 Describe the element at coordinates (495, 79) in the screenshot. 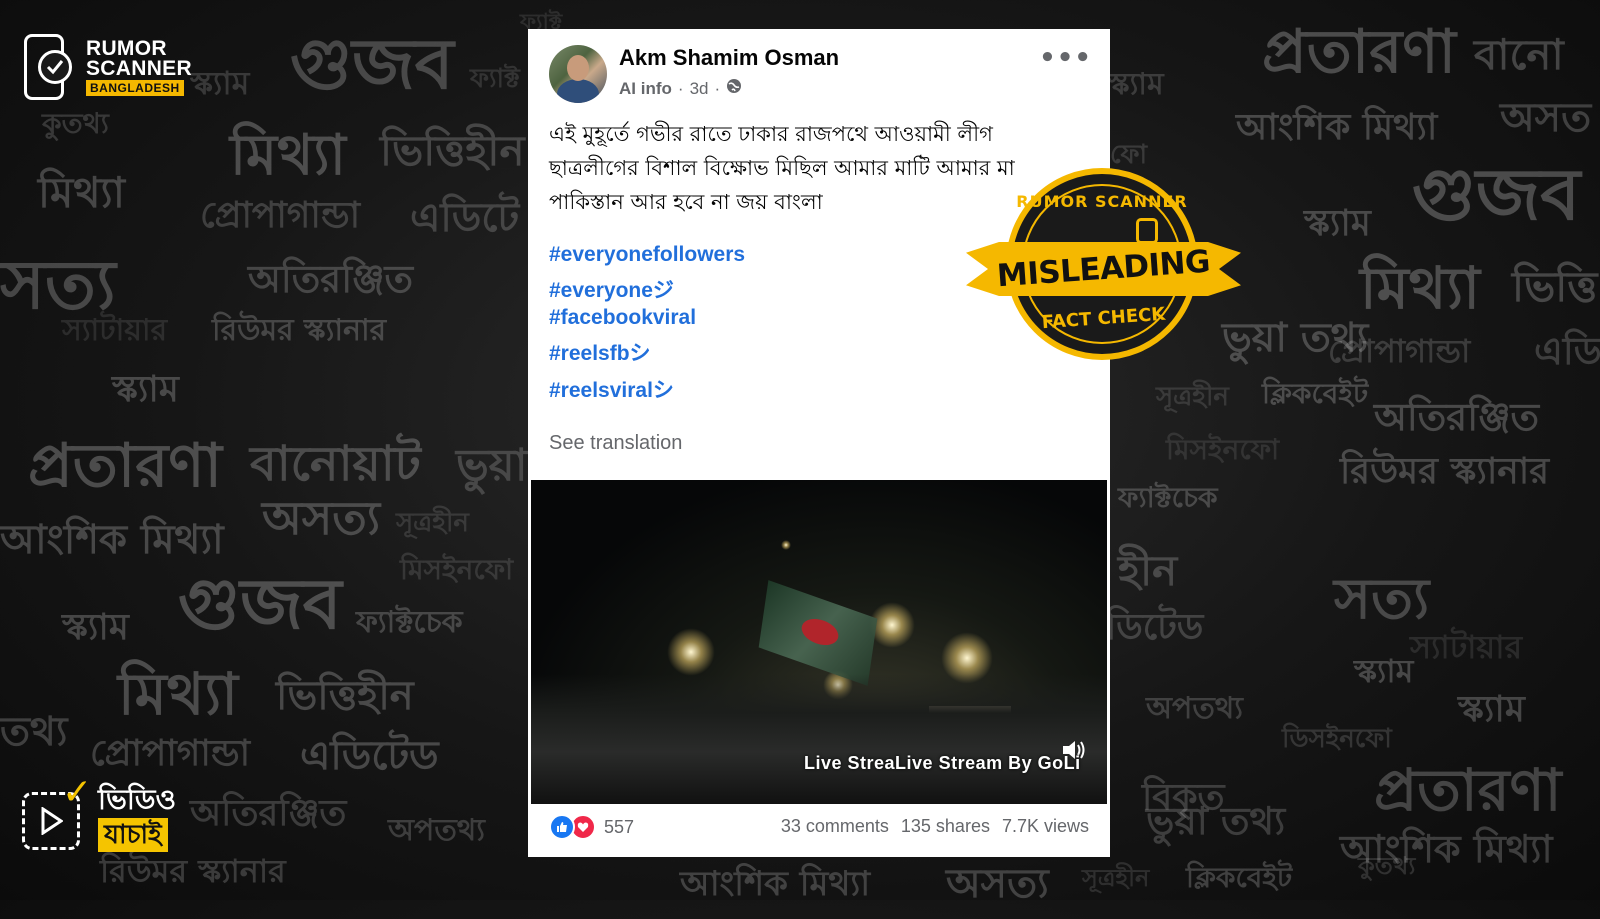

I see `background-word: ফ্যাক্ট` at that location.